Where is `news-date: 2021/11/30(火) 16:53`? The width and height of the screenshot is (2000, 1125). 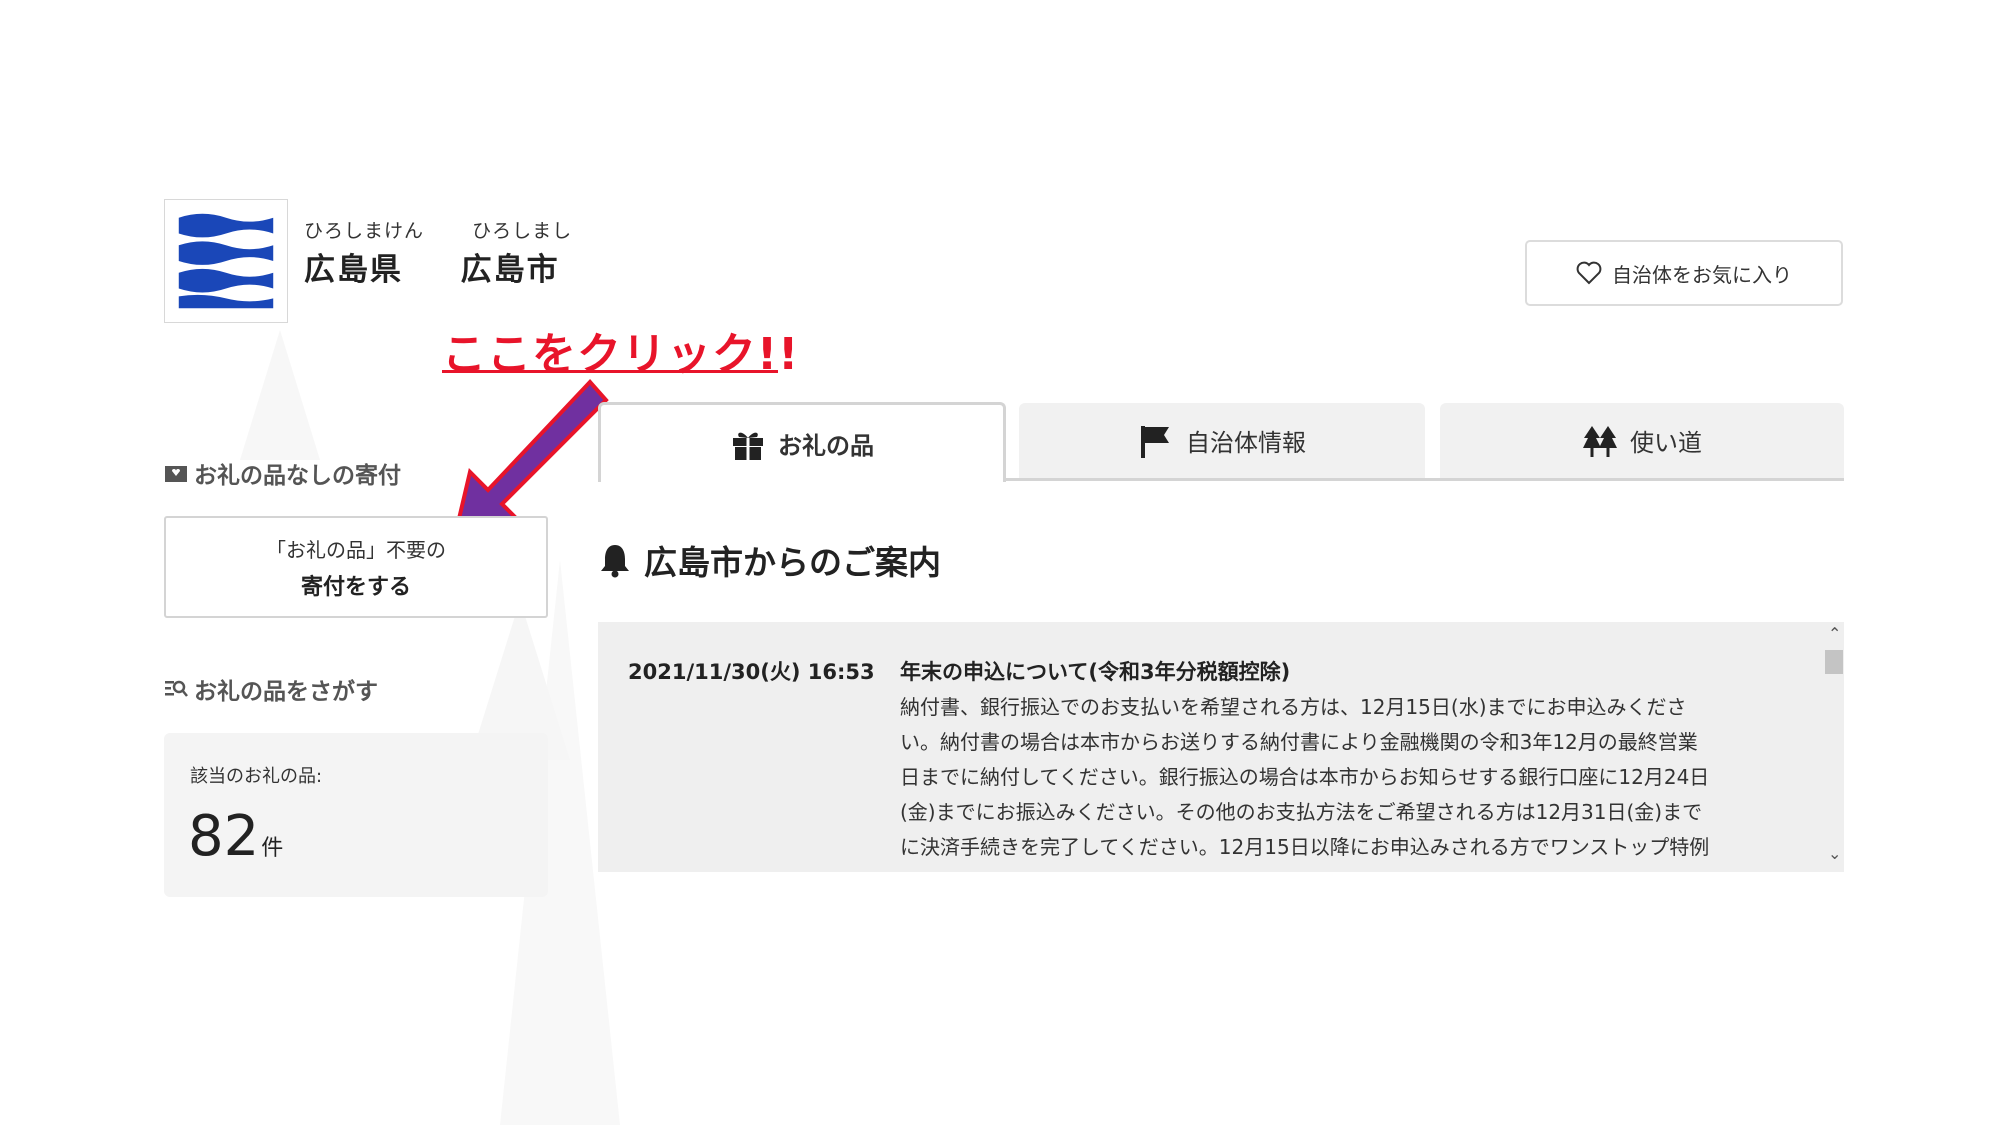 news-date: 2021/11/30(火) 16:53 is located at coordinates (751, 672).